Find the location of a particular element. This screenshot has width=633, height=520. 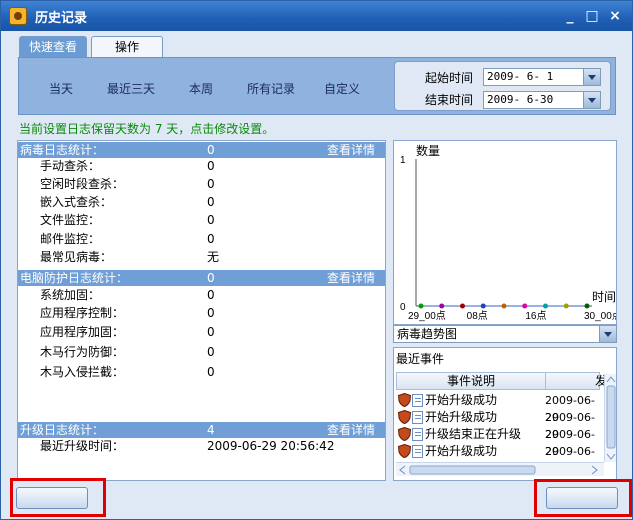

x-tick-label: 29_00点 is located at coordinates (427, 316).